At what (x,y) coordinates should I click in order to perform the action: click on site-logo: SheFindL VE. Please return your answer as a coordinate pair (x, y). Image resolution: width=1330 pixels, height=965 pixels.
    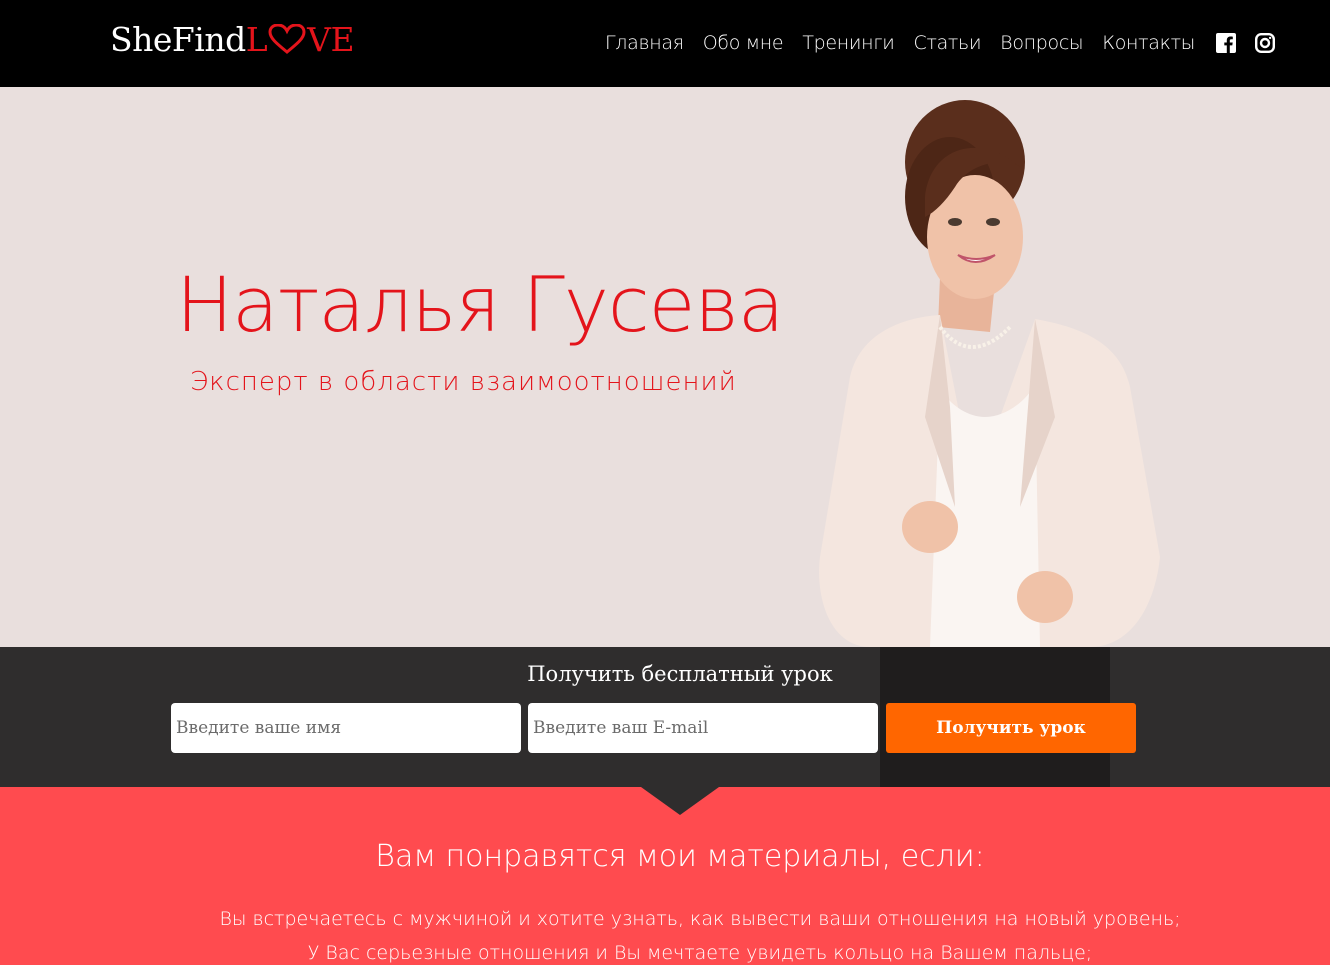
    Looking at the image, I should click on (232, 41).